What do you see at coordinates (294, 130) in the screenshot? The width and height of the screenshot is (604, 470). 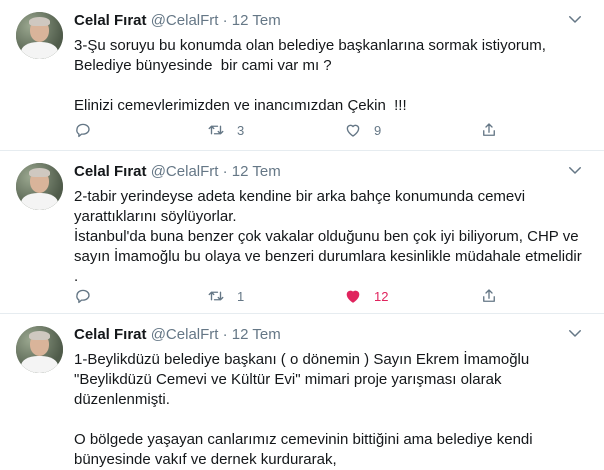 I see `tweet-actions: 3 9` at bounding box center [294, 130].